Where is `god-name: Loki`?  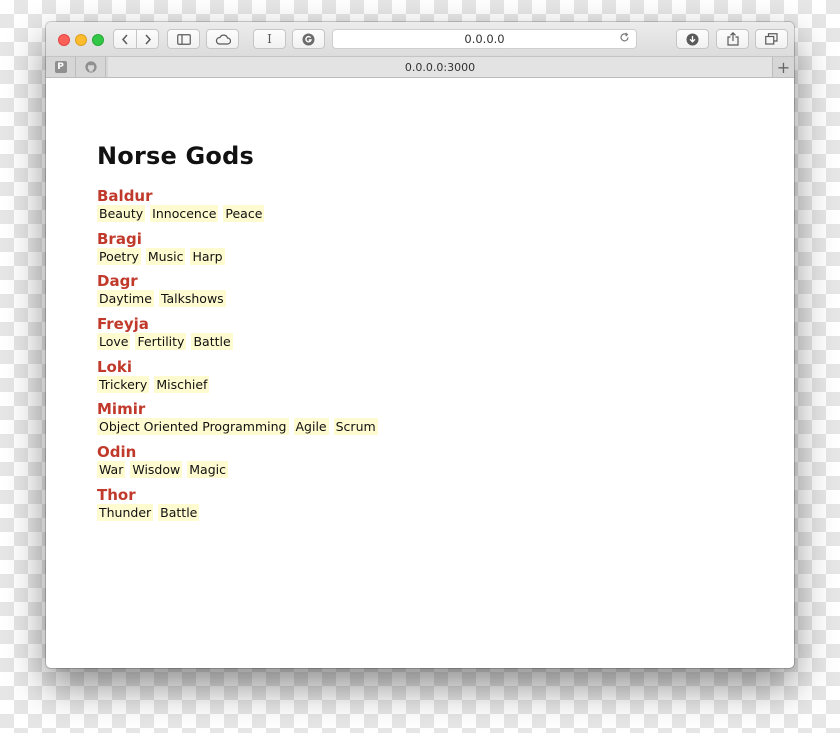 god-name: Loki is located at coordinates (114, 366).